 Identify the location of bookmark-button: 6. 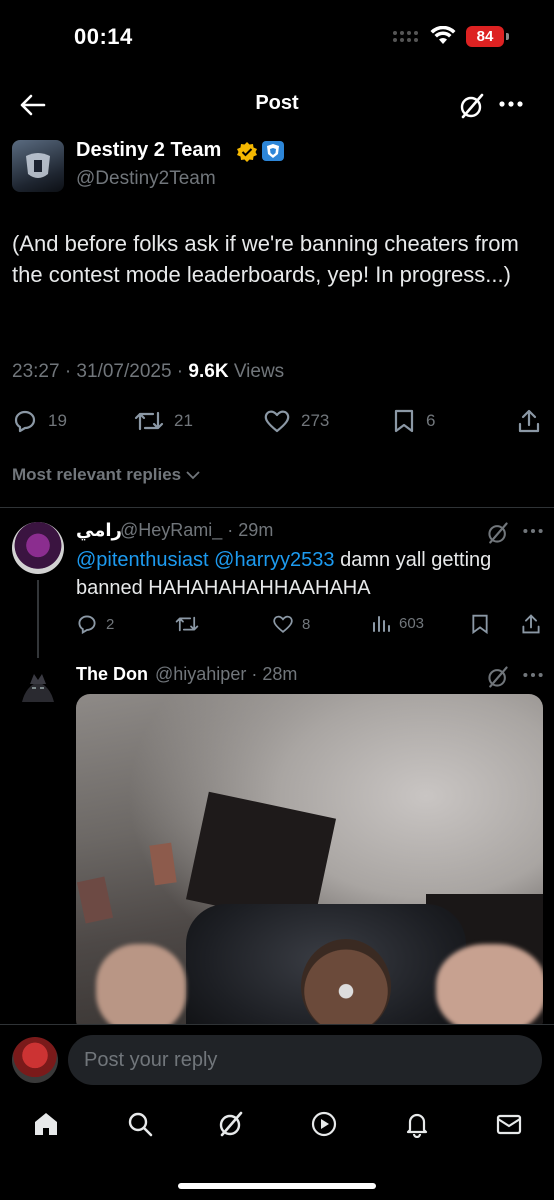
(413, 421).